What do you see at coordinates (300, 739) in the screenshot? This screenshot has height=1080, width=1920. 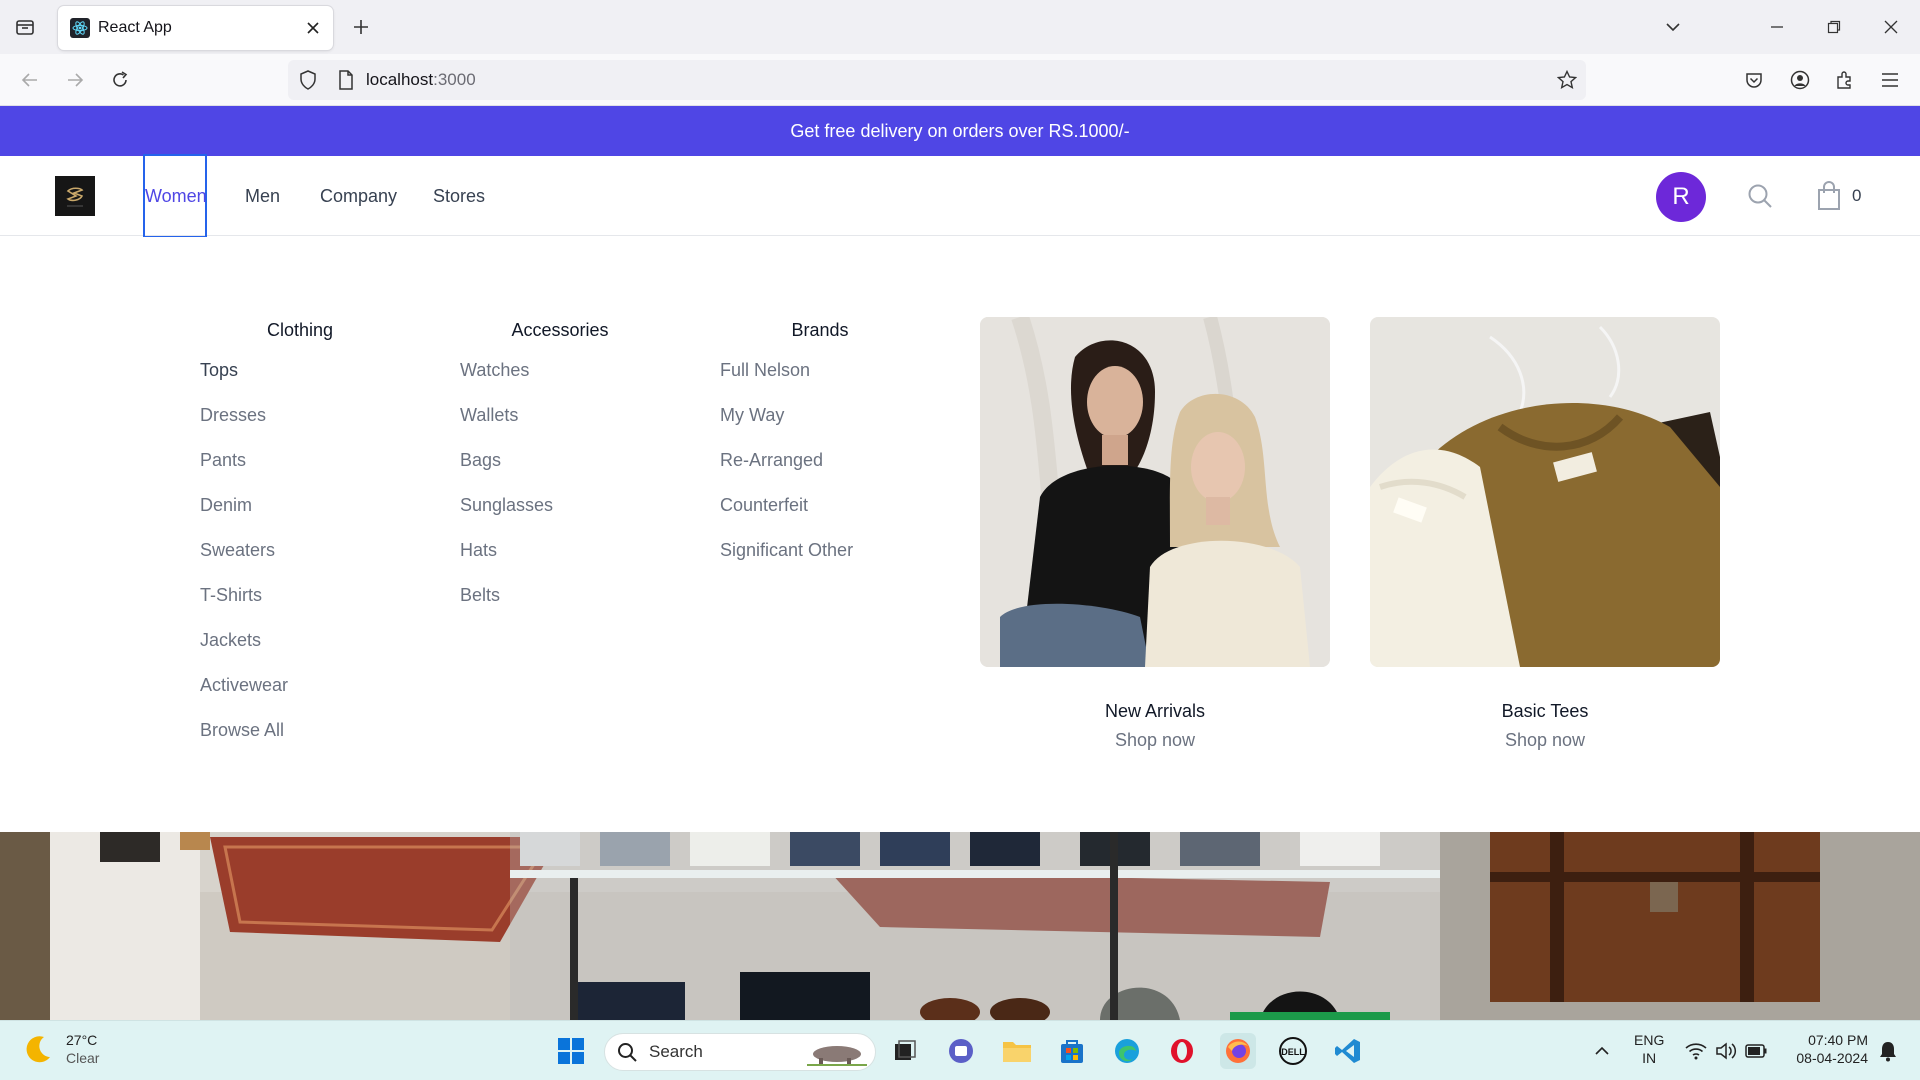 I see `menu-link-browse-all: Browse All` at bounding box center [300, 739].